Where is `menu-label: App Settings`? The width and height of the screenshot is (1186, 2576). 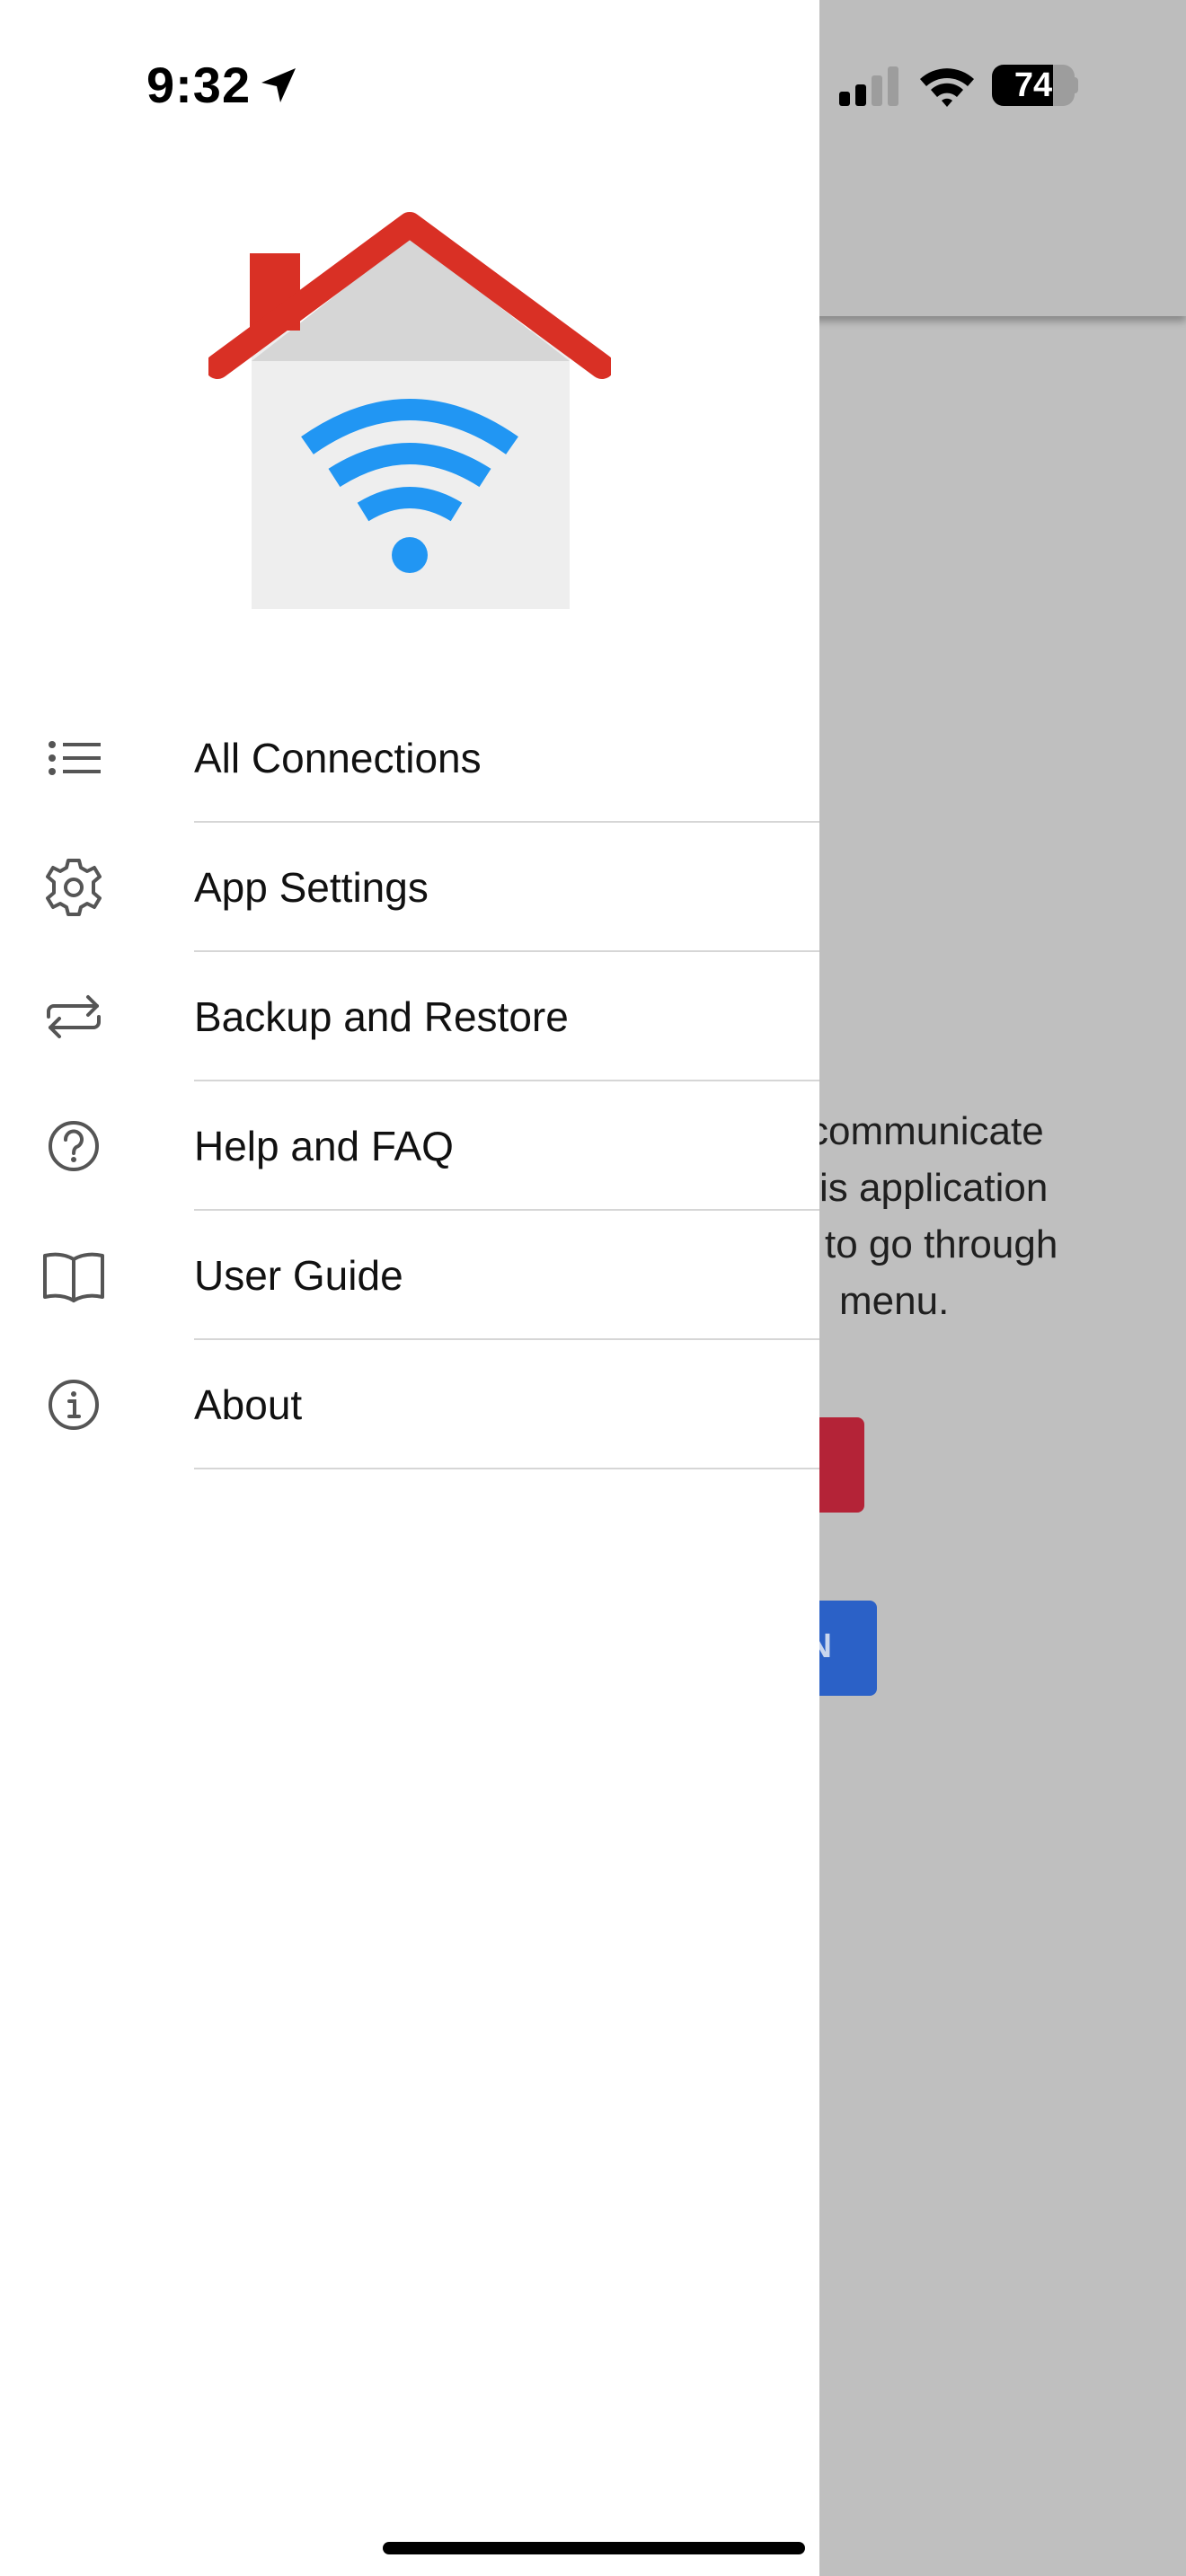 menu-label: App Settings is located at coordinates (311, 887).